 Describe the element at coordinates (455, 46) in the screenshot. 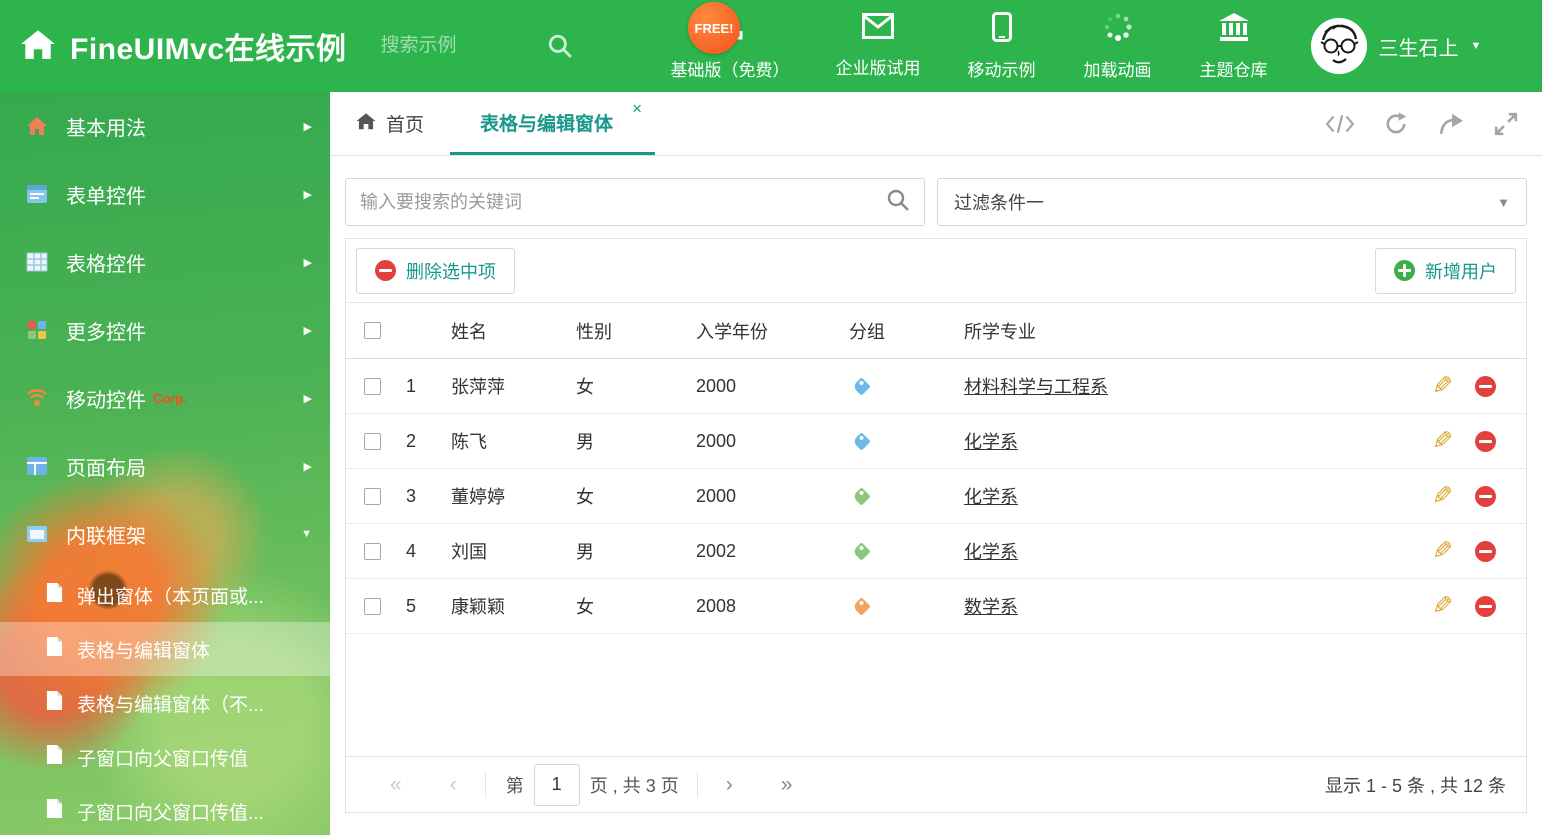

I see `header-search-input` at that location.